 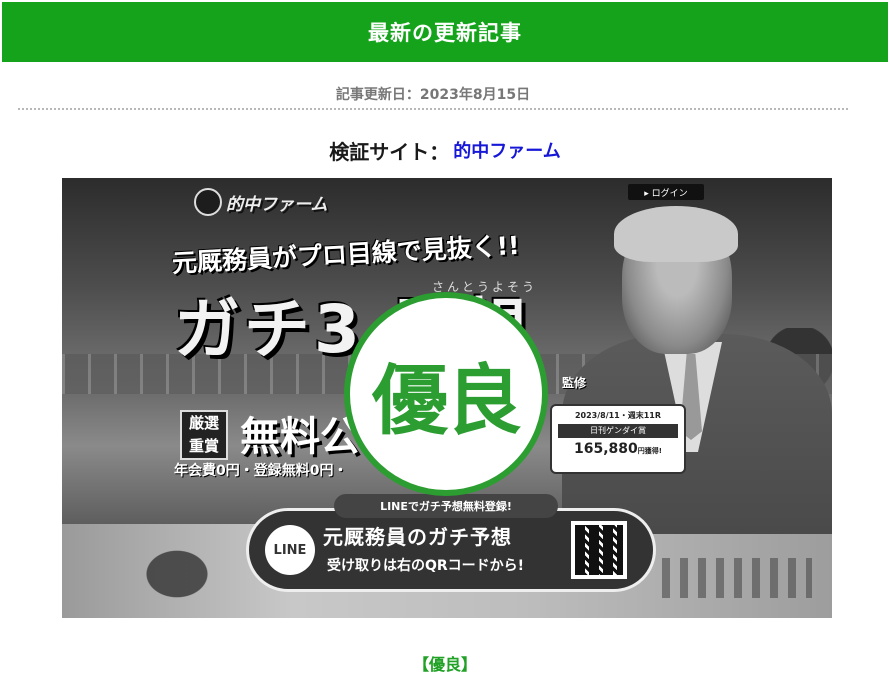 I want to click on verified-site-label: 検証サイト：, so click(x=389, y=151).